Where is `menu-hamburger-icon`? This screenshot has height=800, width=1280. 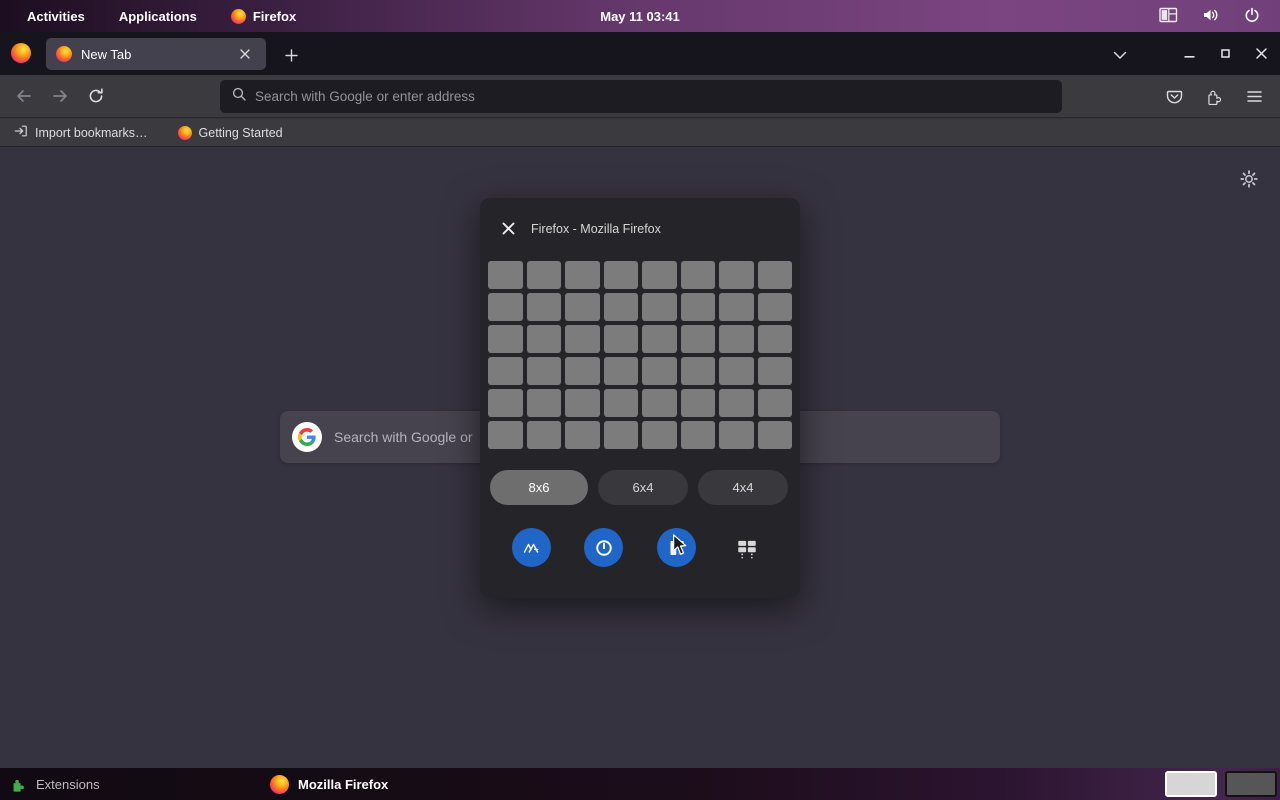
menu-hamburger-icon is located at coordinates (1254, 97).